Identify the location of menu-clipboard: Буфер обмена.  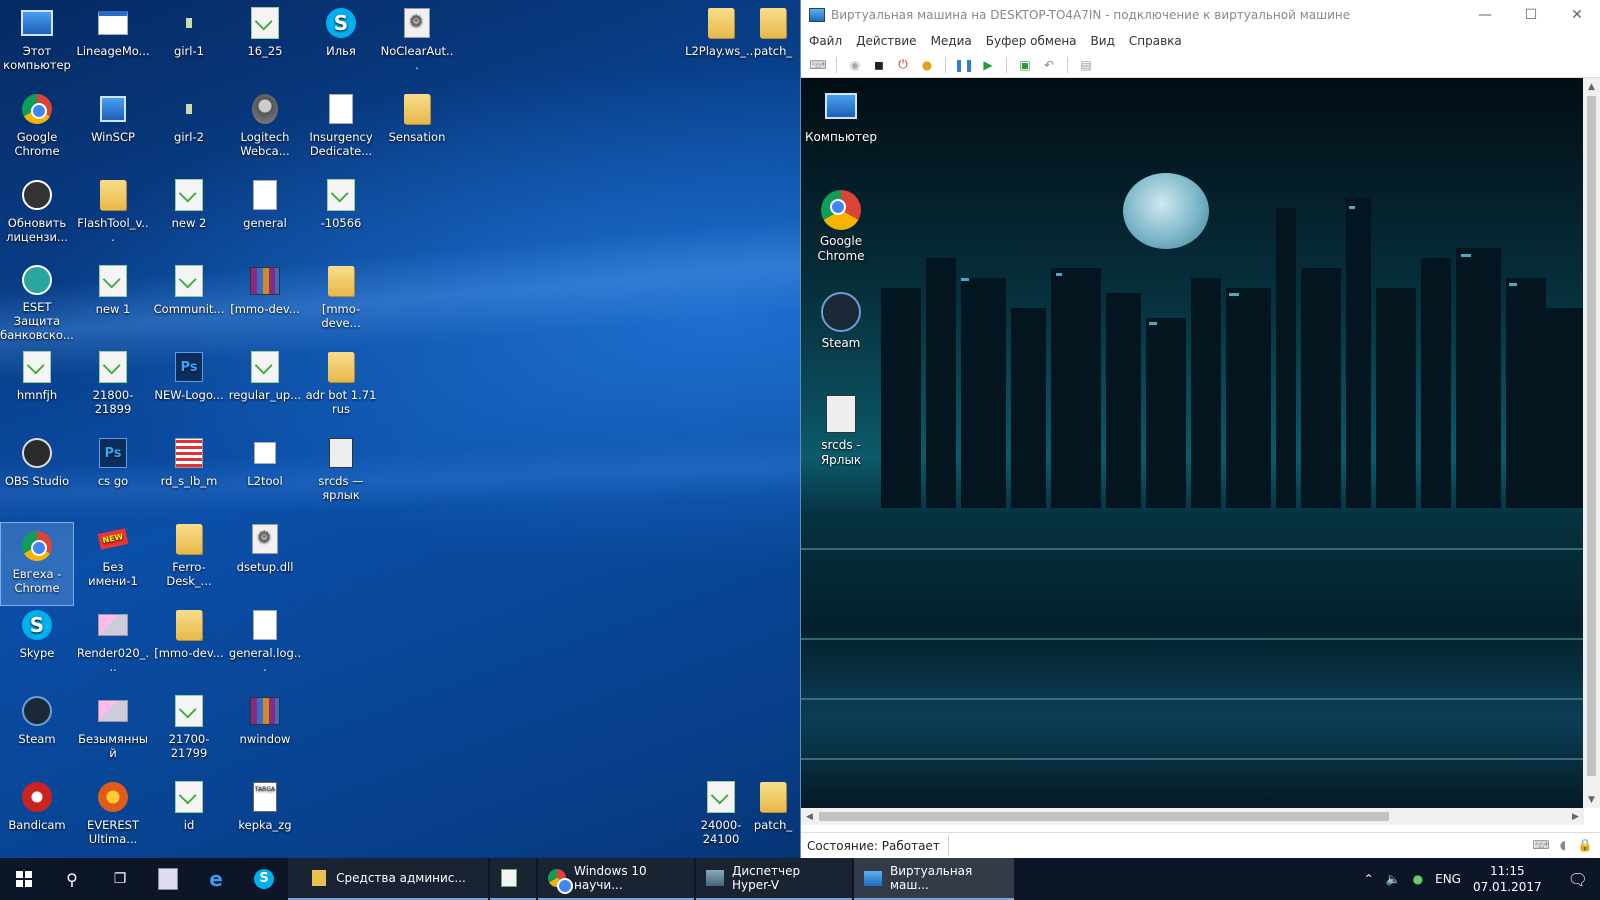
(1031, 41).